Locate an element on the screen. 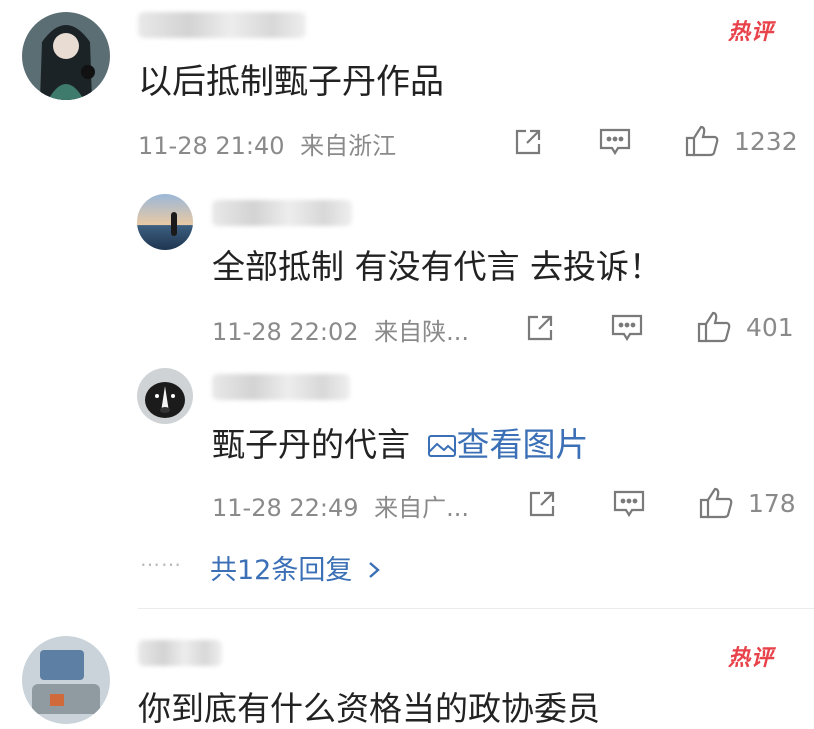 This screenshot has width=814, height=729. view-image-link: 查看图片 is located at coordinates (508, 444).